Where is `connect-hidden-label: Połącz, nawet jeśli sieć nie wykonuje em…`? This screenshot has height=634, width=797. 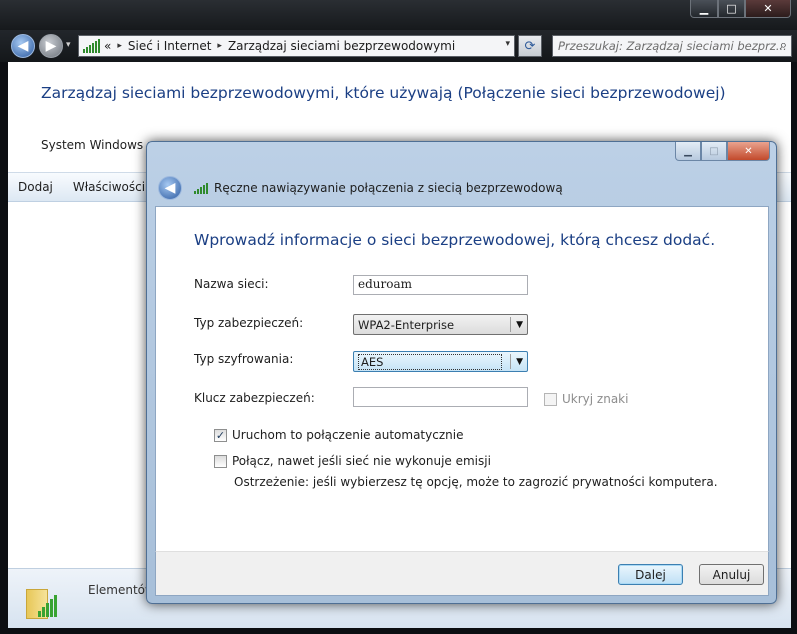 connect-hidden-label: Połącz, nawet jeśli sieć nie wykonuje em… is located at coordinates (361, 461).